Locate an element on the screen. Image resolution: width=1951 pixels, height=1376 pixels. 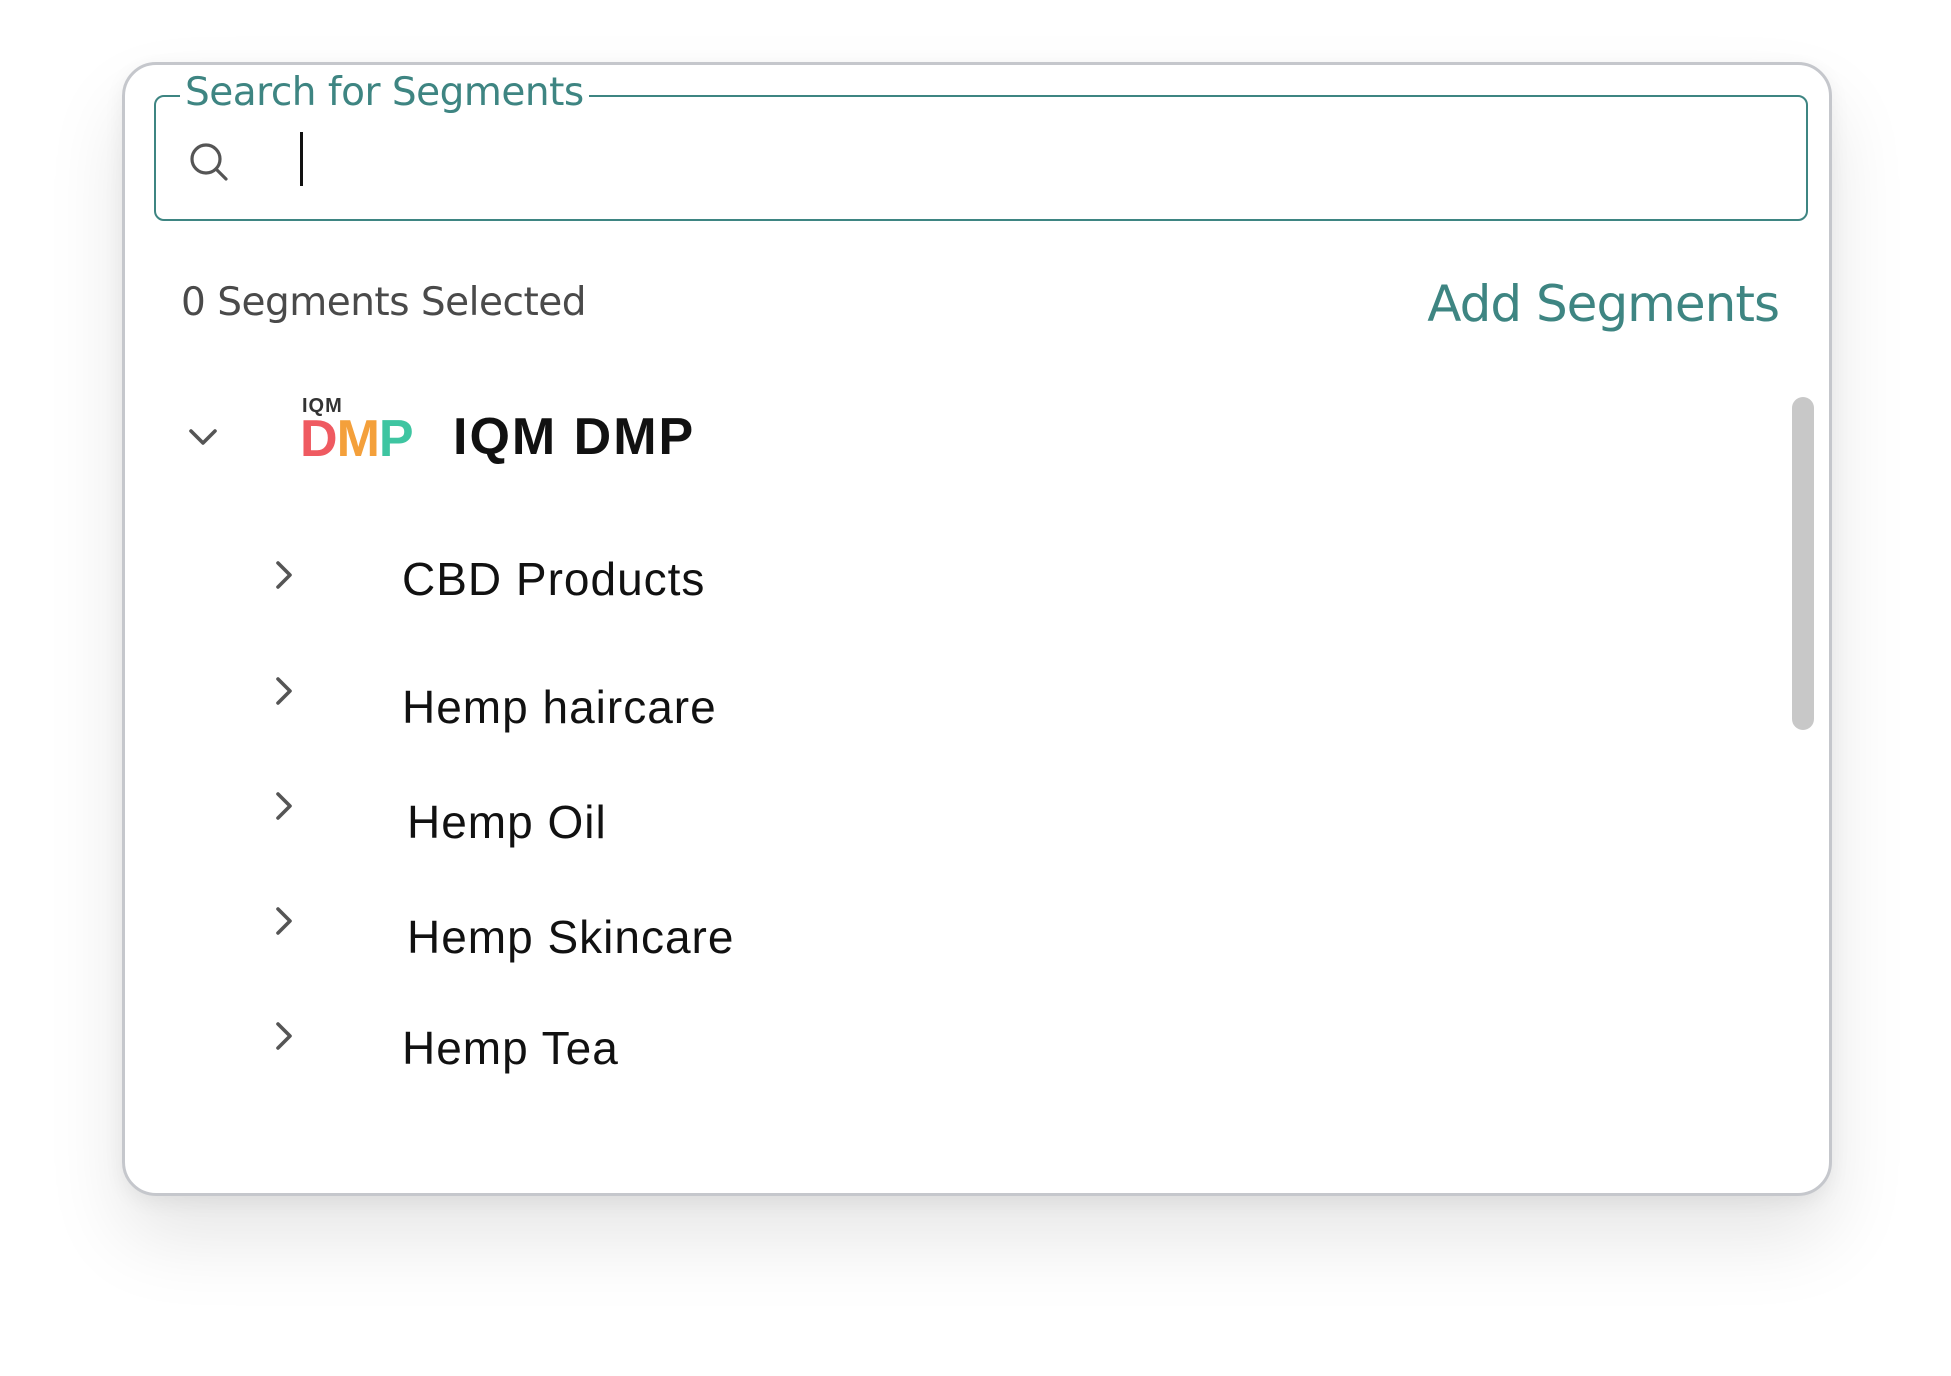
segment-label: Hemp Oil is located at coordinates (507, 822).